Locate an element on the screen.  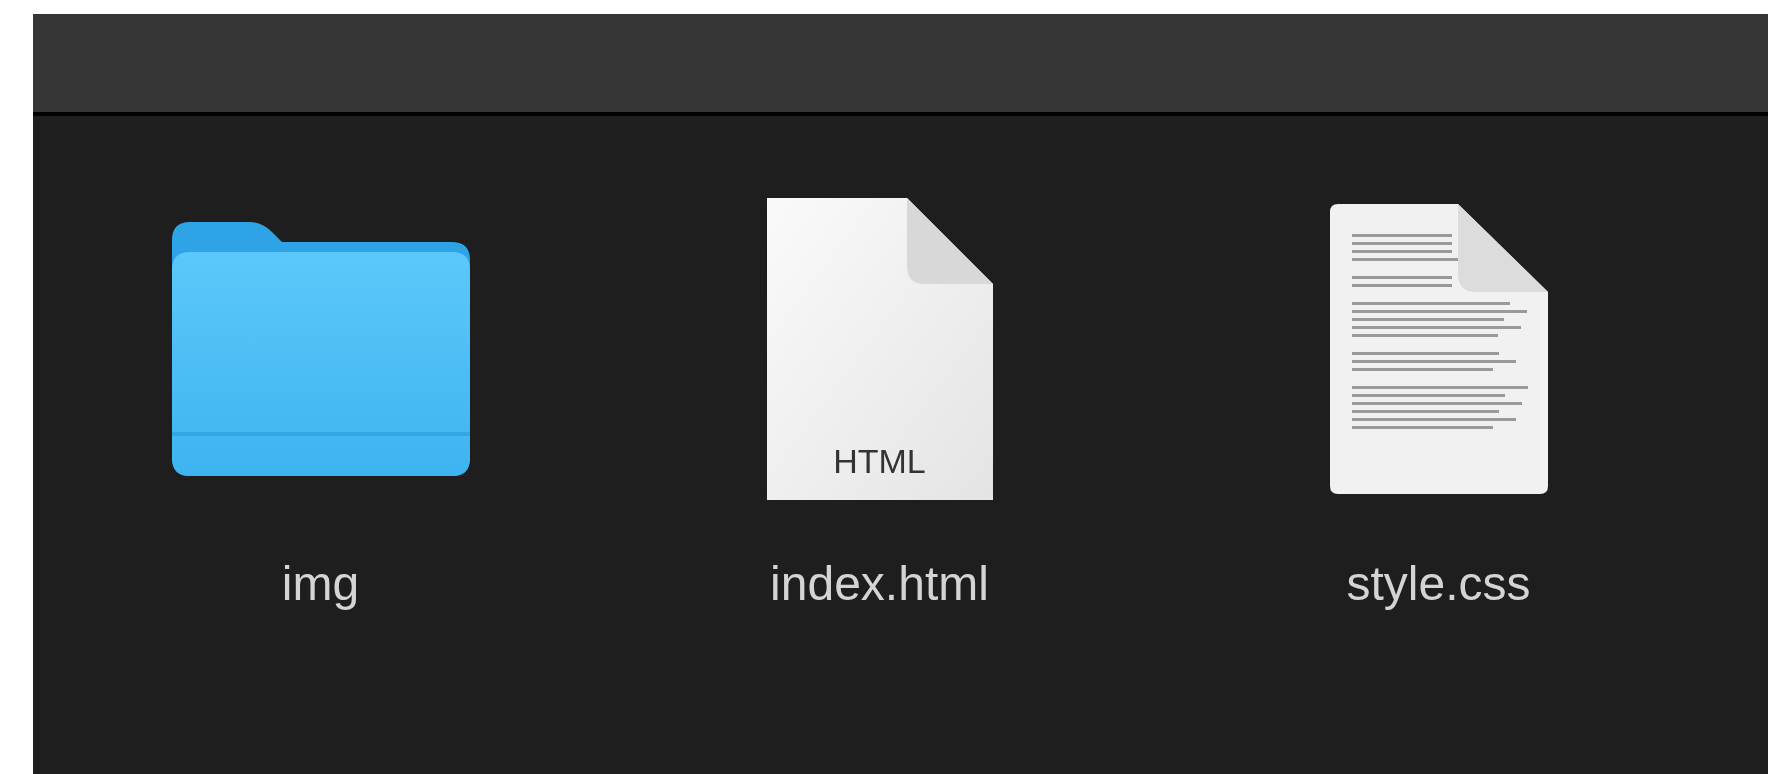
file-type-label: HTML is located at coordinates (879, 461).